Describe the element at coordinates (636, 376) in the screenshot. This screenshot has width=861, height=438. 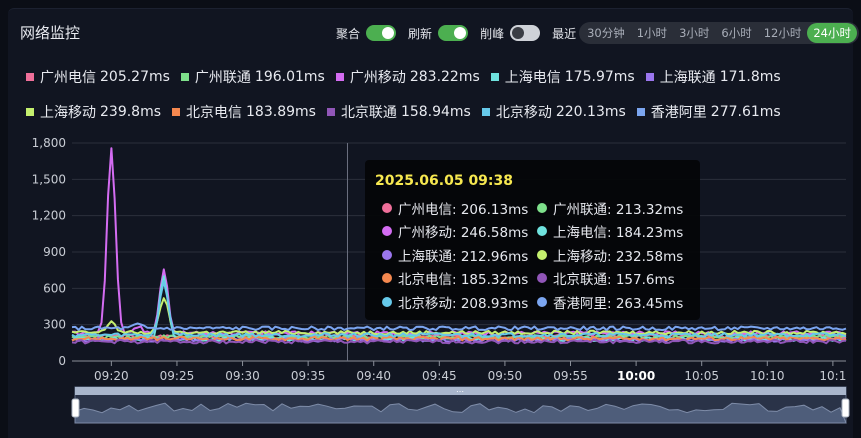
I see `x-tick-label: 10:00` at that location.